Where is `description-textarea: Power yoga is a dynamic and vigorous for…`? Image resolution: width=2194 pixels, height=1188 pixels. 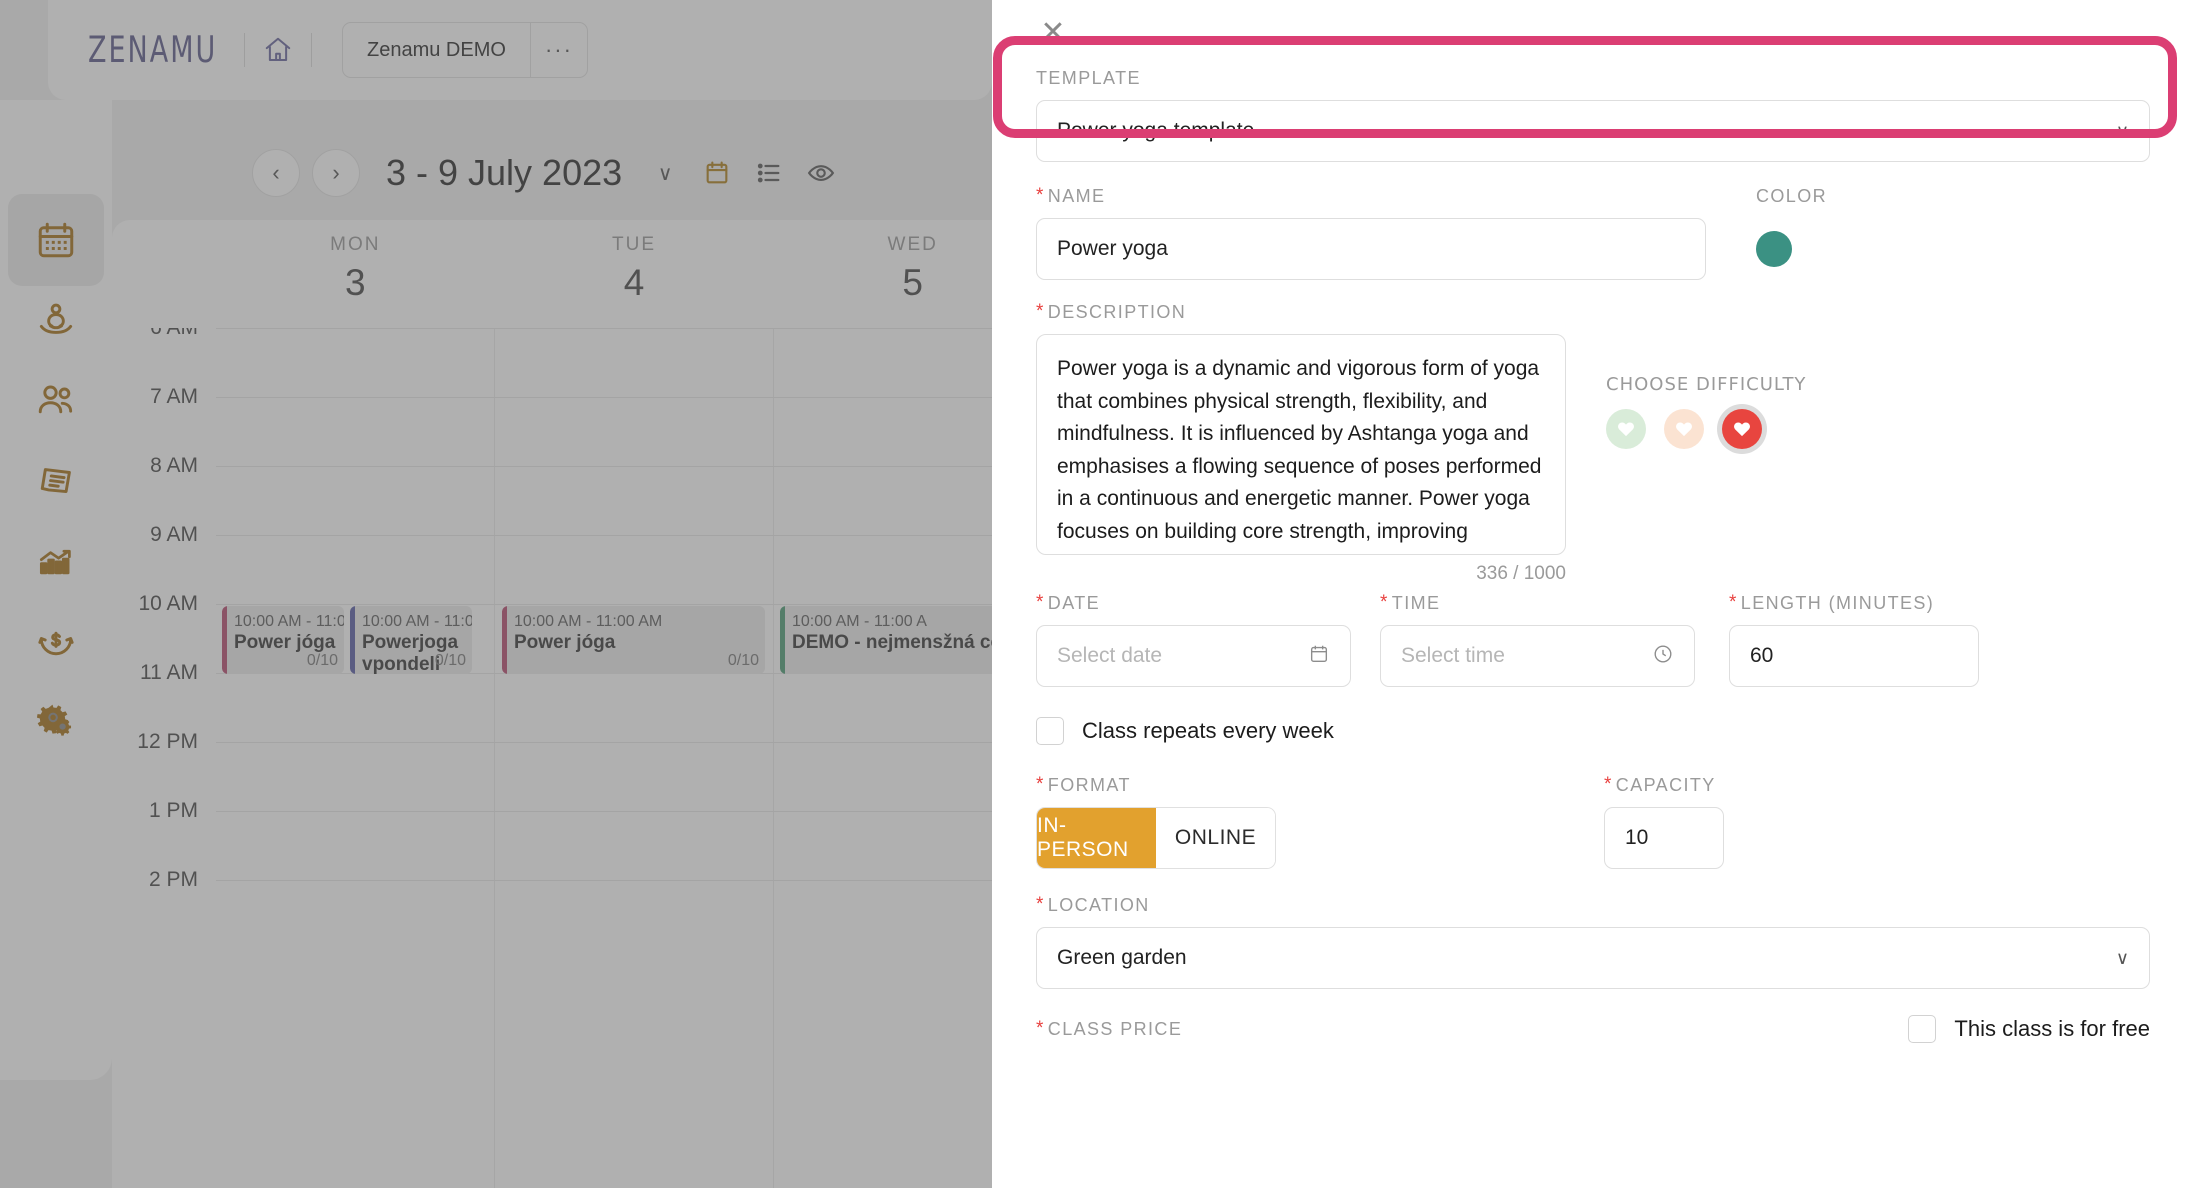 description-textarea: Power yoga is a dynamic and vigorous for… is located at coordinates (1301, 444).